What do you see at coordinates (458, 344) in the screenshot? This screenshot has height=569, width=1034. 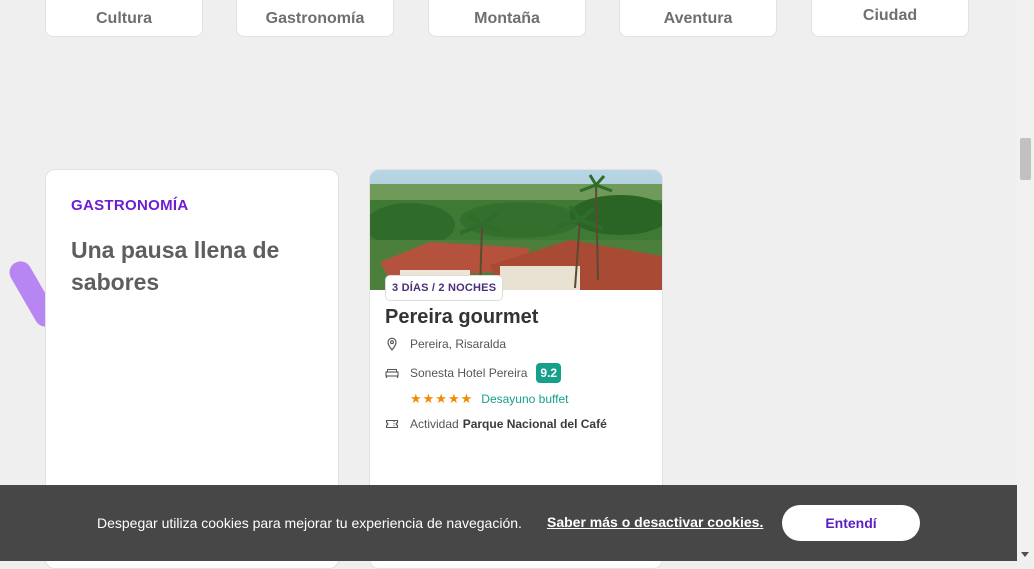 I see `location-text: Pereira, Risaralda` at bounding box center [458, 344].